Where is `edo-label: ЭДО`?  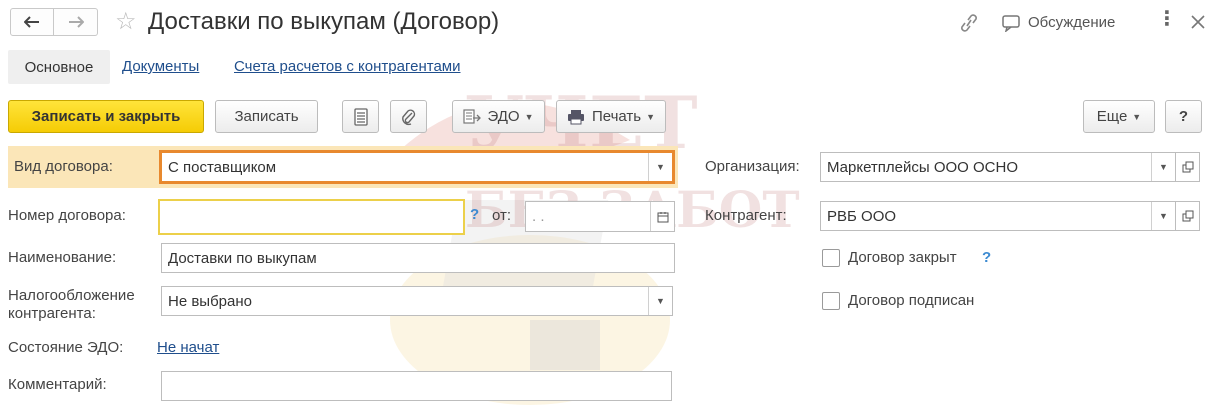
edo-label: ЭДО is located at coordinates (503, 116).